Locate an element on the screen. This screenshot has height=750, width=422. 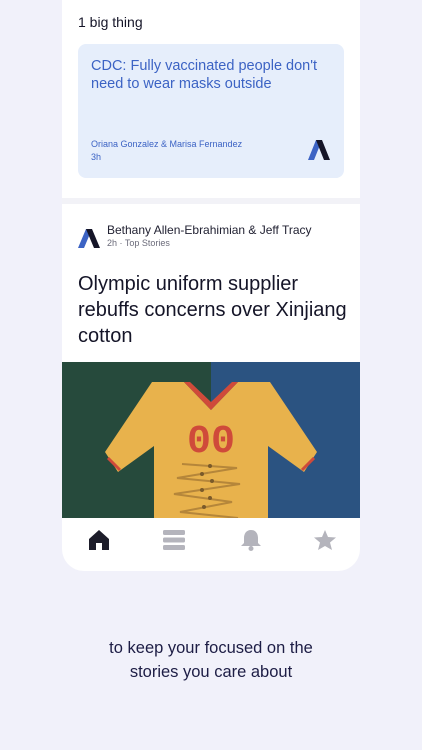
story-authors: Bethany Allen-Ebrahimian & Jeff Tracy is located at coordinates (209, 230).